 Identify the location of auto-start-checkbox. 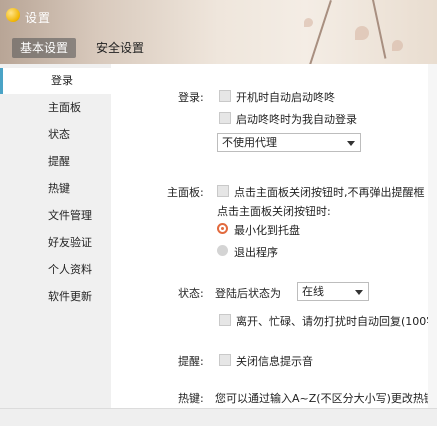
(225, 96).